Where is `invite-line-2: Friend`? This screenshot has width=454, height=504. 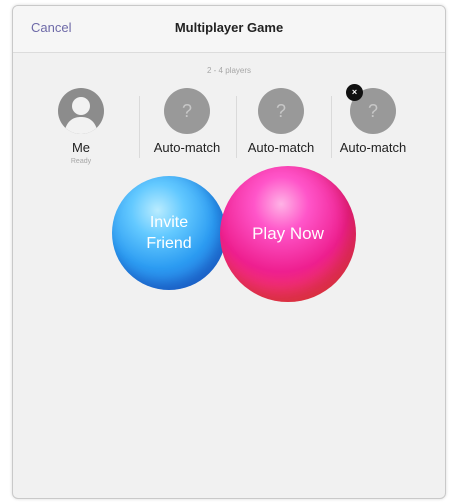 invite-line-2: Friend is located at coordinates (169, 243).